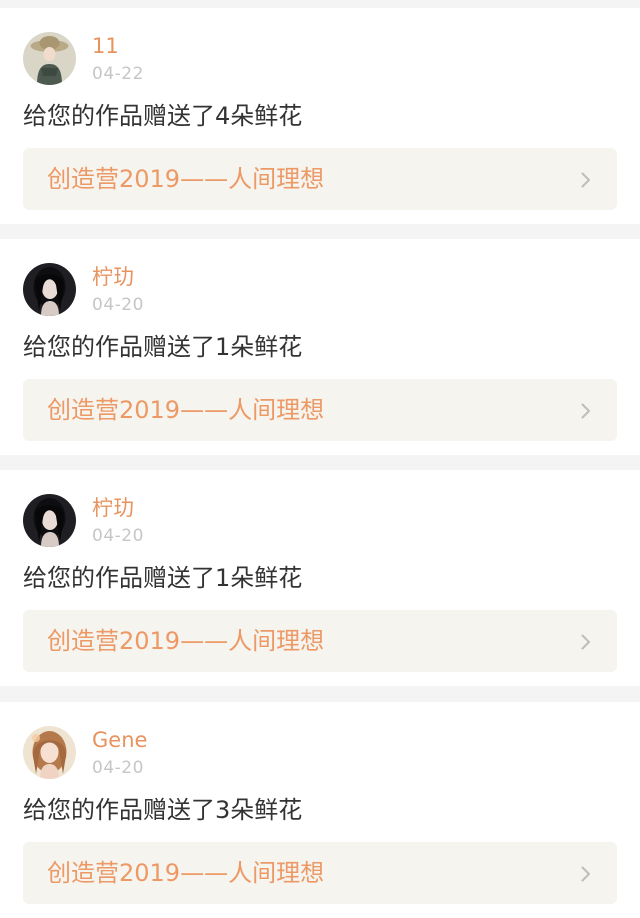 The image size is (640, 918). I want to click on username: 11, so click(105, 46).